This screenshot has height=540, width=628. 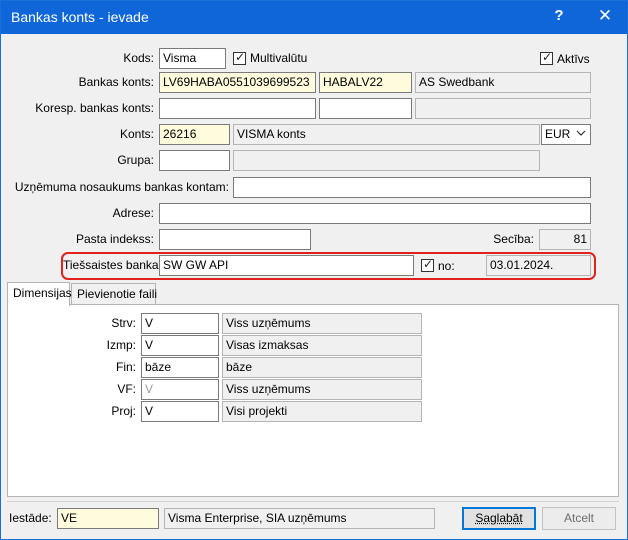 I want to click on adrese-input, so click(x=375, y=213).